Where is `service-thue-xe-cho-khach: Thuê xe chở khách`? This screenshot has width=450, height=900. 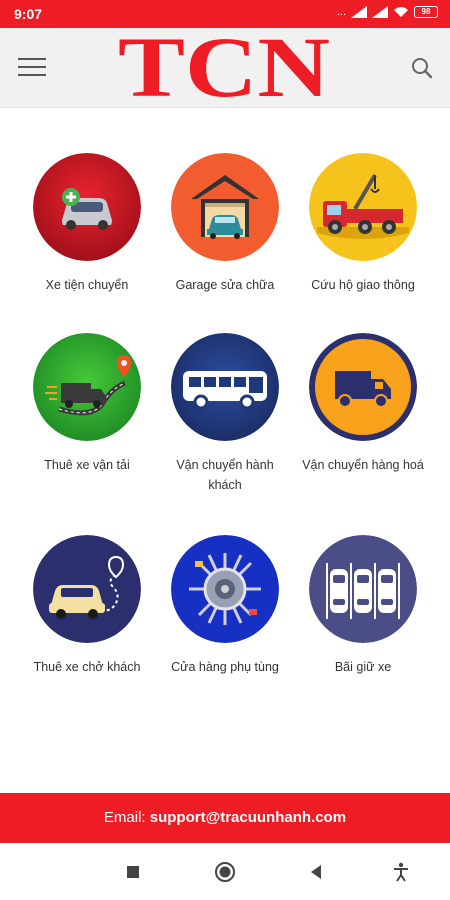
service-thue-xe-cho-khach: Thuê xe chở khách is located at coordinates (87, 606).